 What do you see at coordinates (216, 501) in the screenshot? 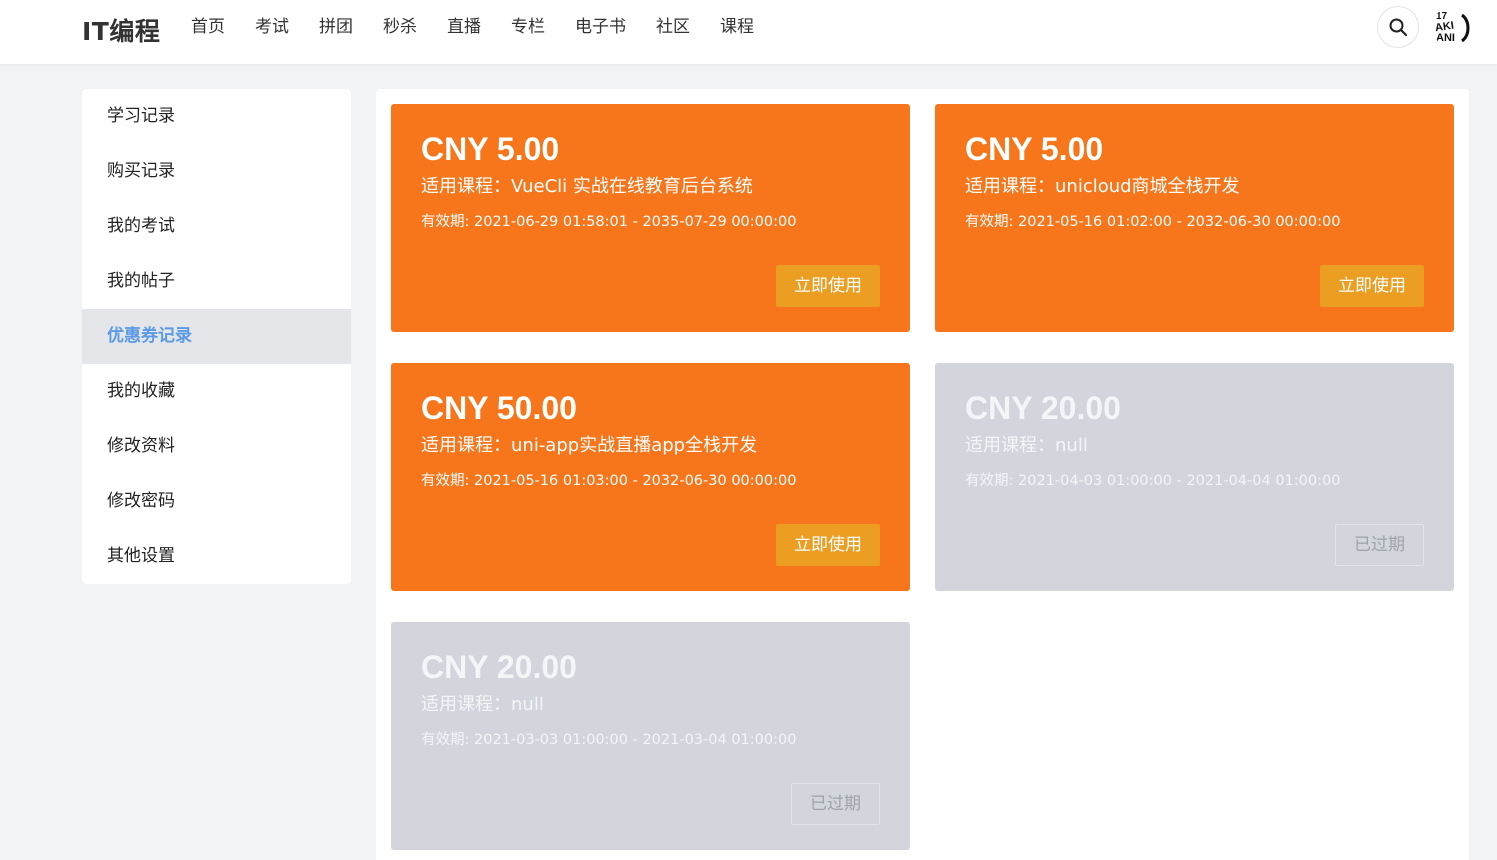
I see `sidebar-item-change-password: 修改密码` at bounding box center [216, 501].